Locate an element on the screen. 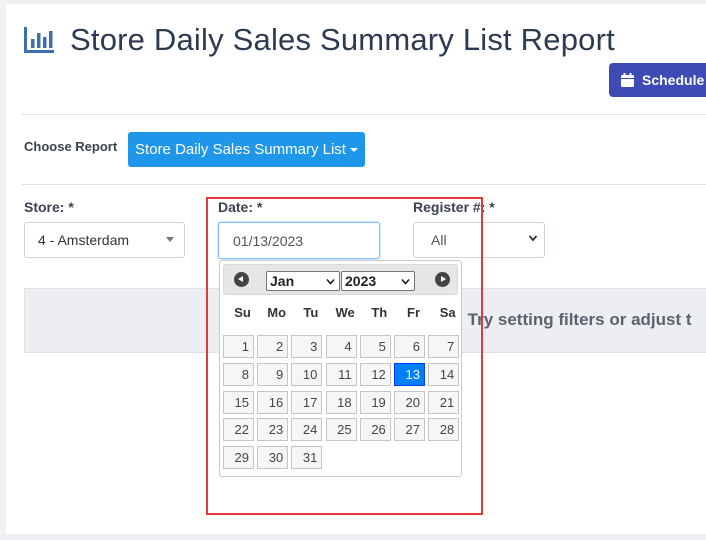 The image size is (706, 540). calendar-day: 6 is located at coordinates (409, 346).